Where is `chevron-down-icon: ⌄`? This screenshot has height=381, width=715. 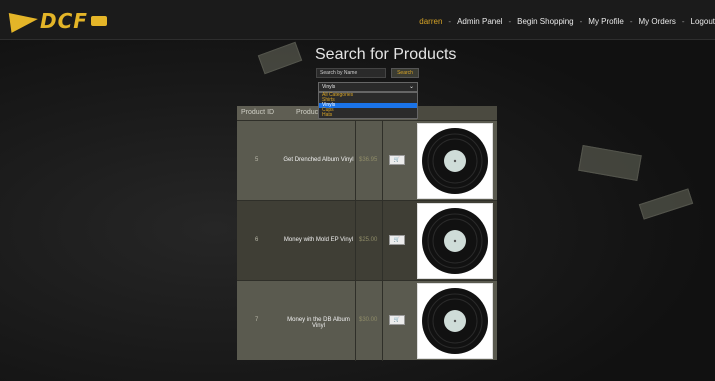
chevron-down-icon: ⌄ is located at coordinates (411, 87).